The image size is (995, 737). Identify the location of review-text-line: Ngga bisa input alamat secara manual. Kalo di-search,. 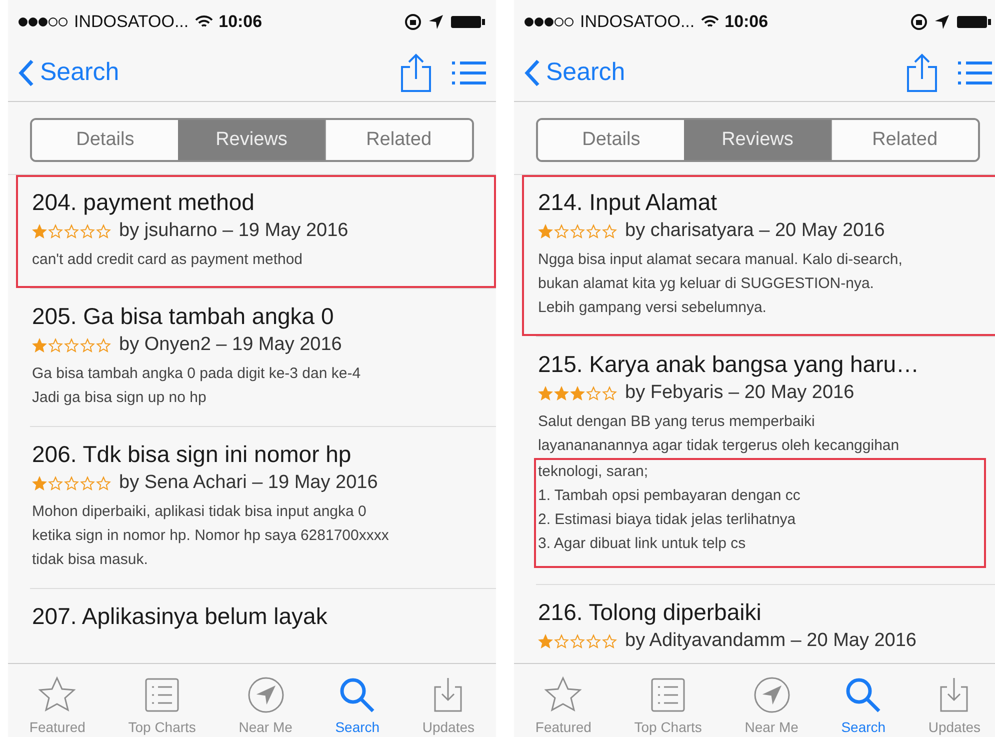
(721, 260).